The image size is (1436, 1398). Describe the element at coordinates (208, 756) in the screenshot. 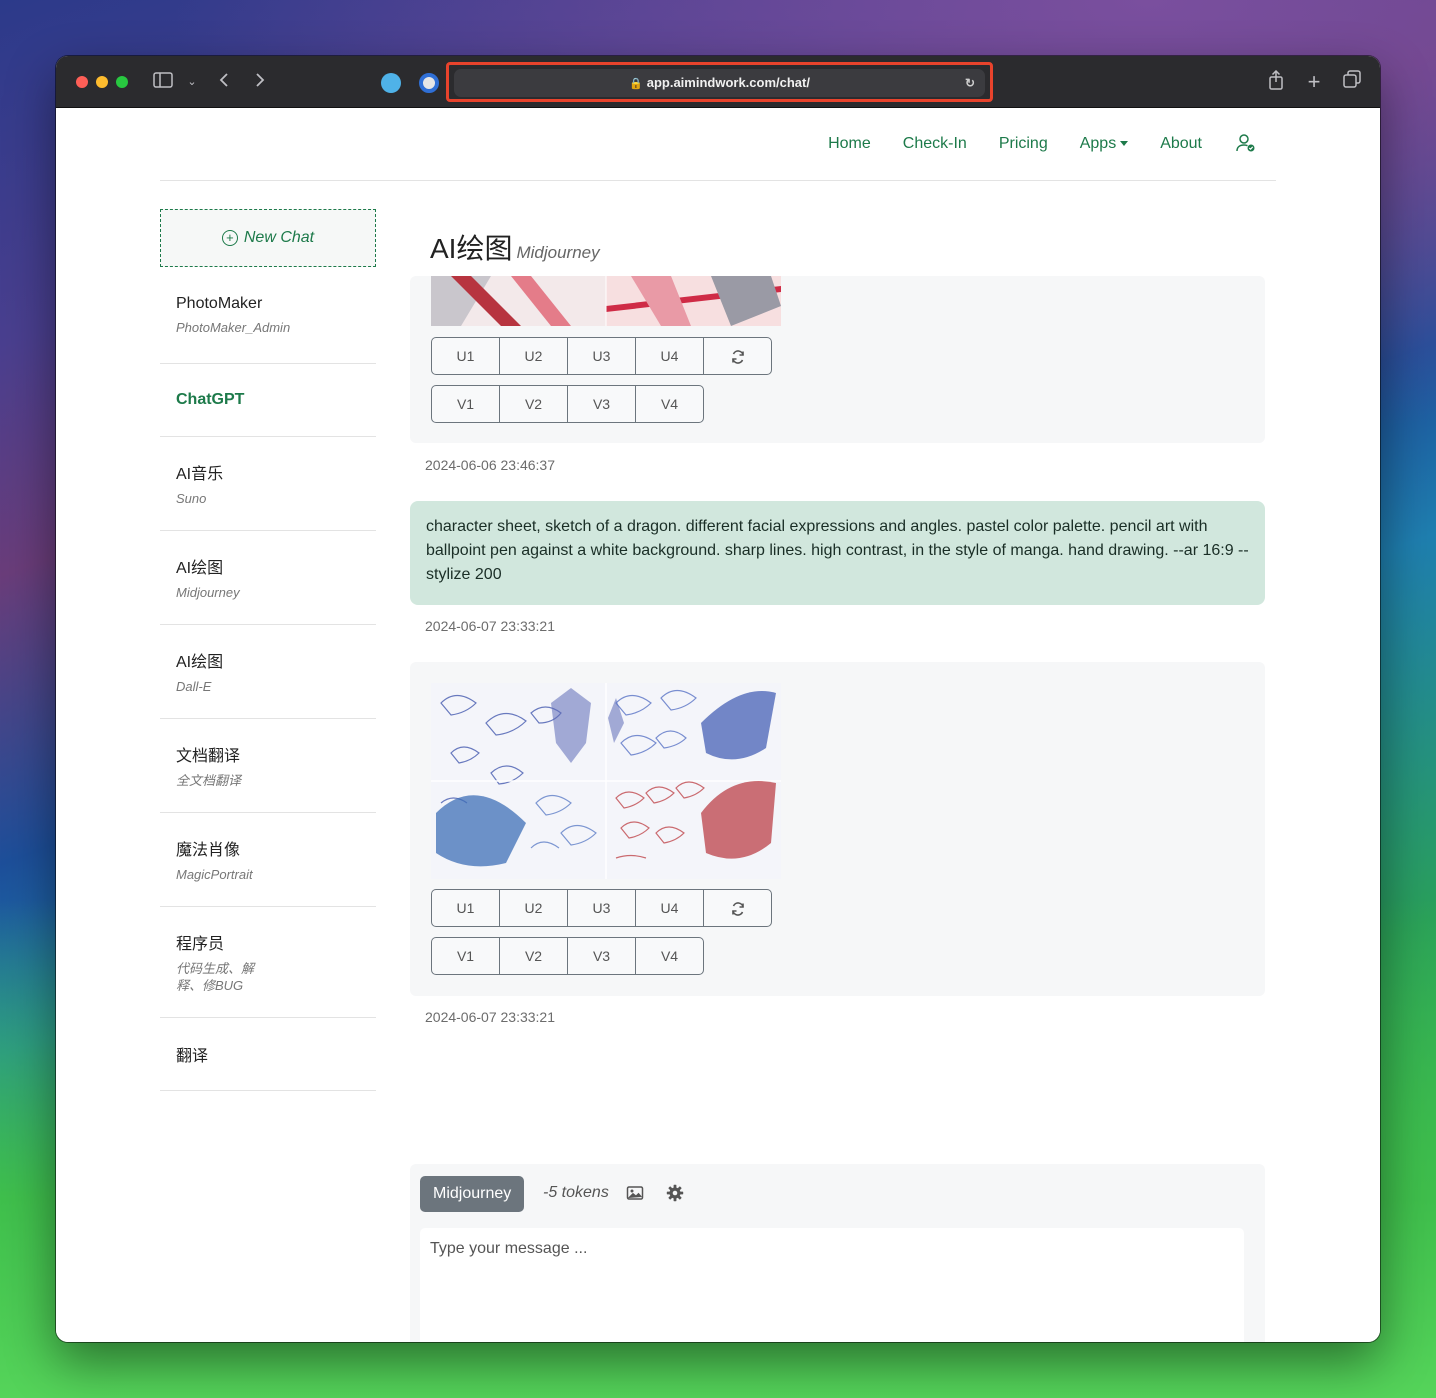

I see `sidebar-item-title: 文档翻译` at that location.